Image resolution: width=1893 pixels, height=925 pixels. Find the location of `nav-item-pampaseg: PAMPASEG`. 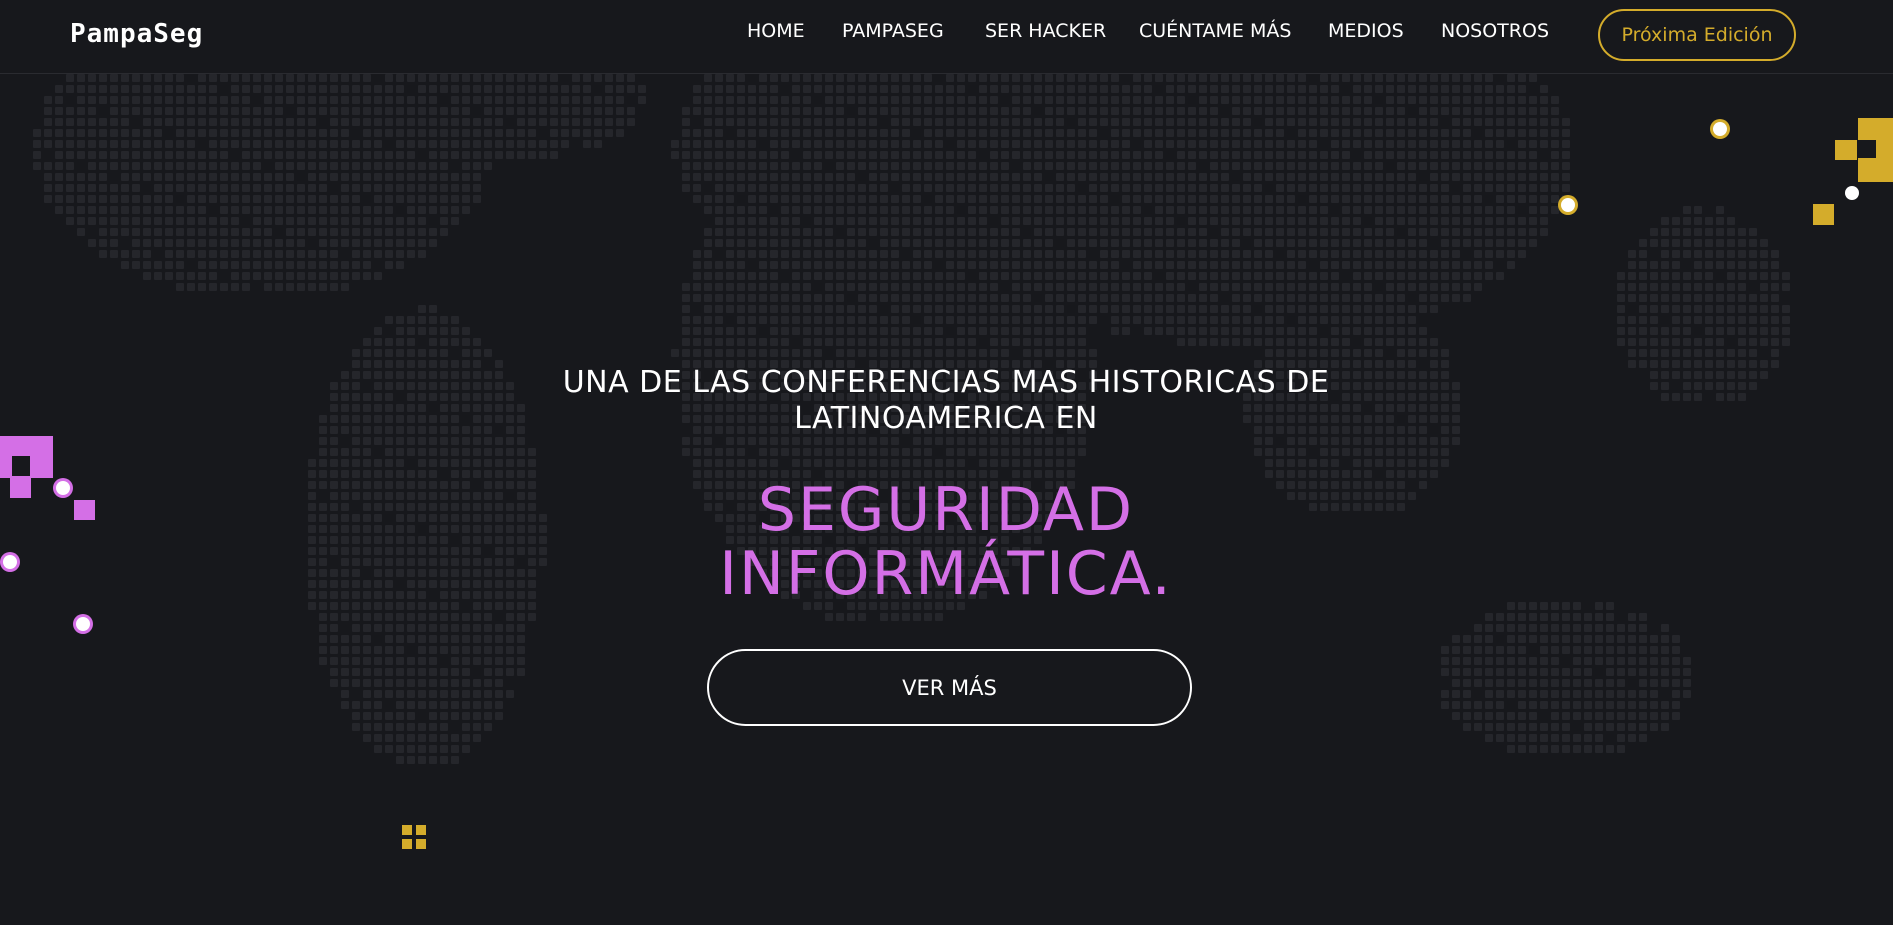

nav-item-pampaseg: PAMPASEG is located at coordinates (893, 31).